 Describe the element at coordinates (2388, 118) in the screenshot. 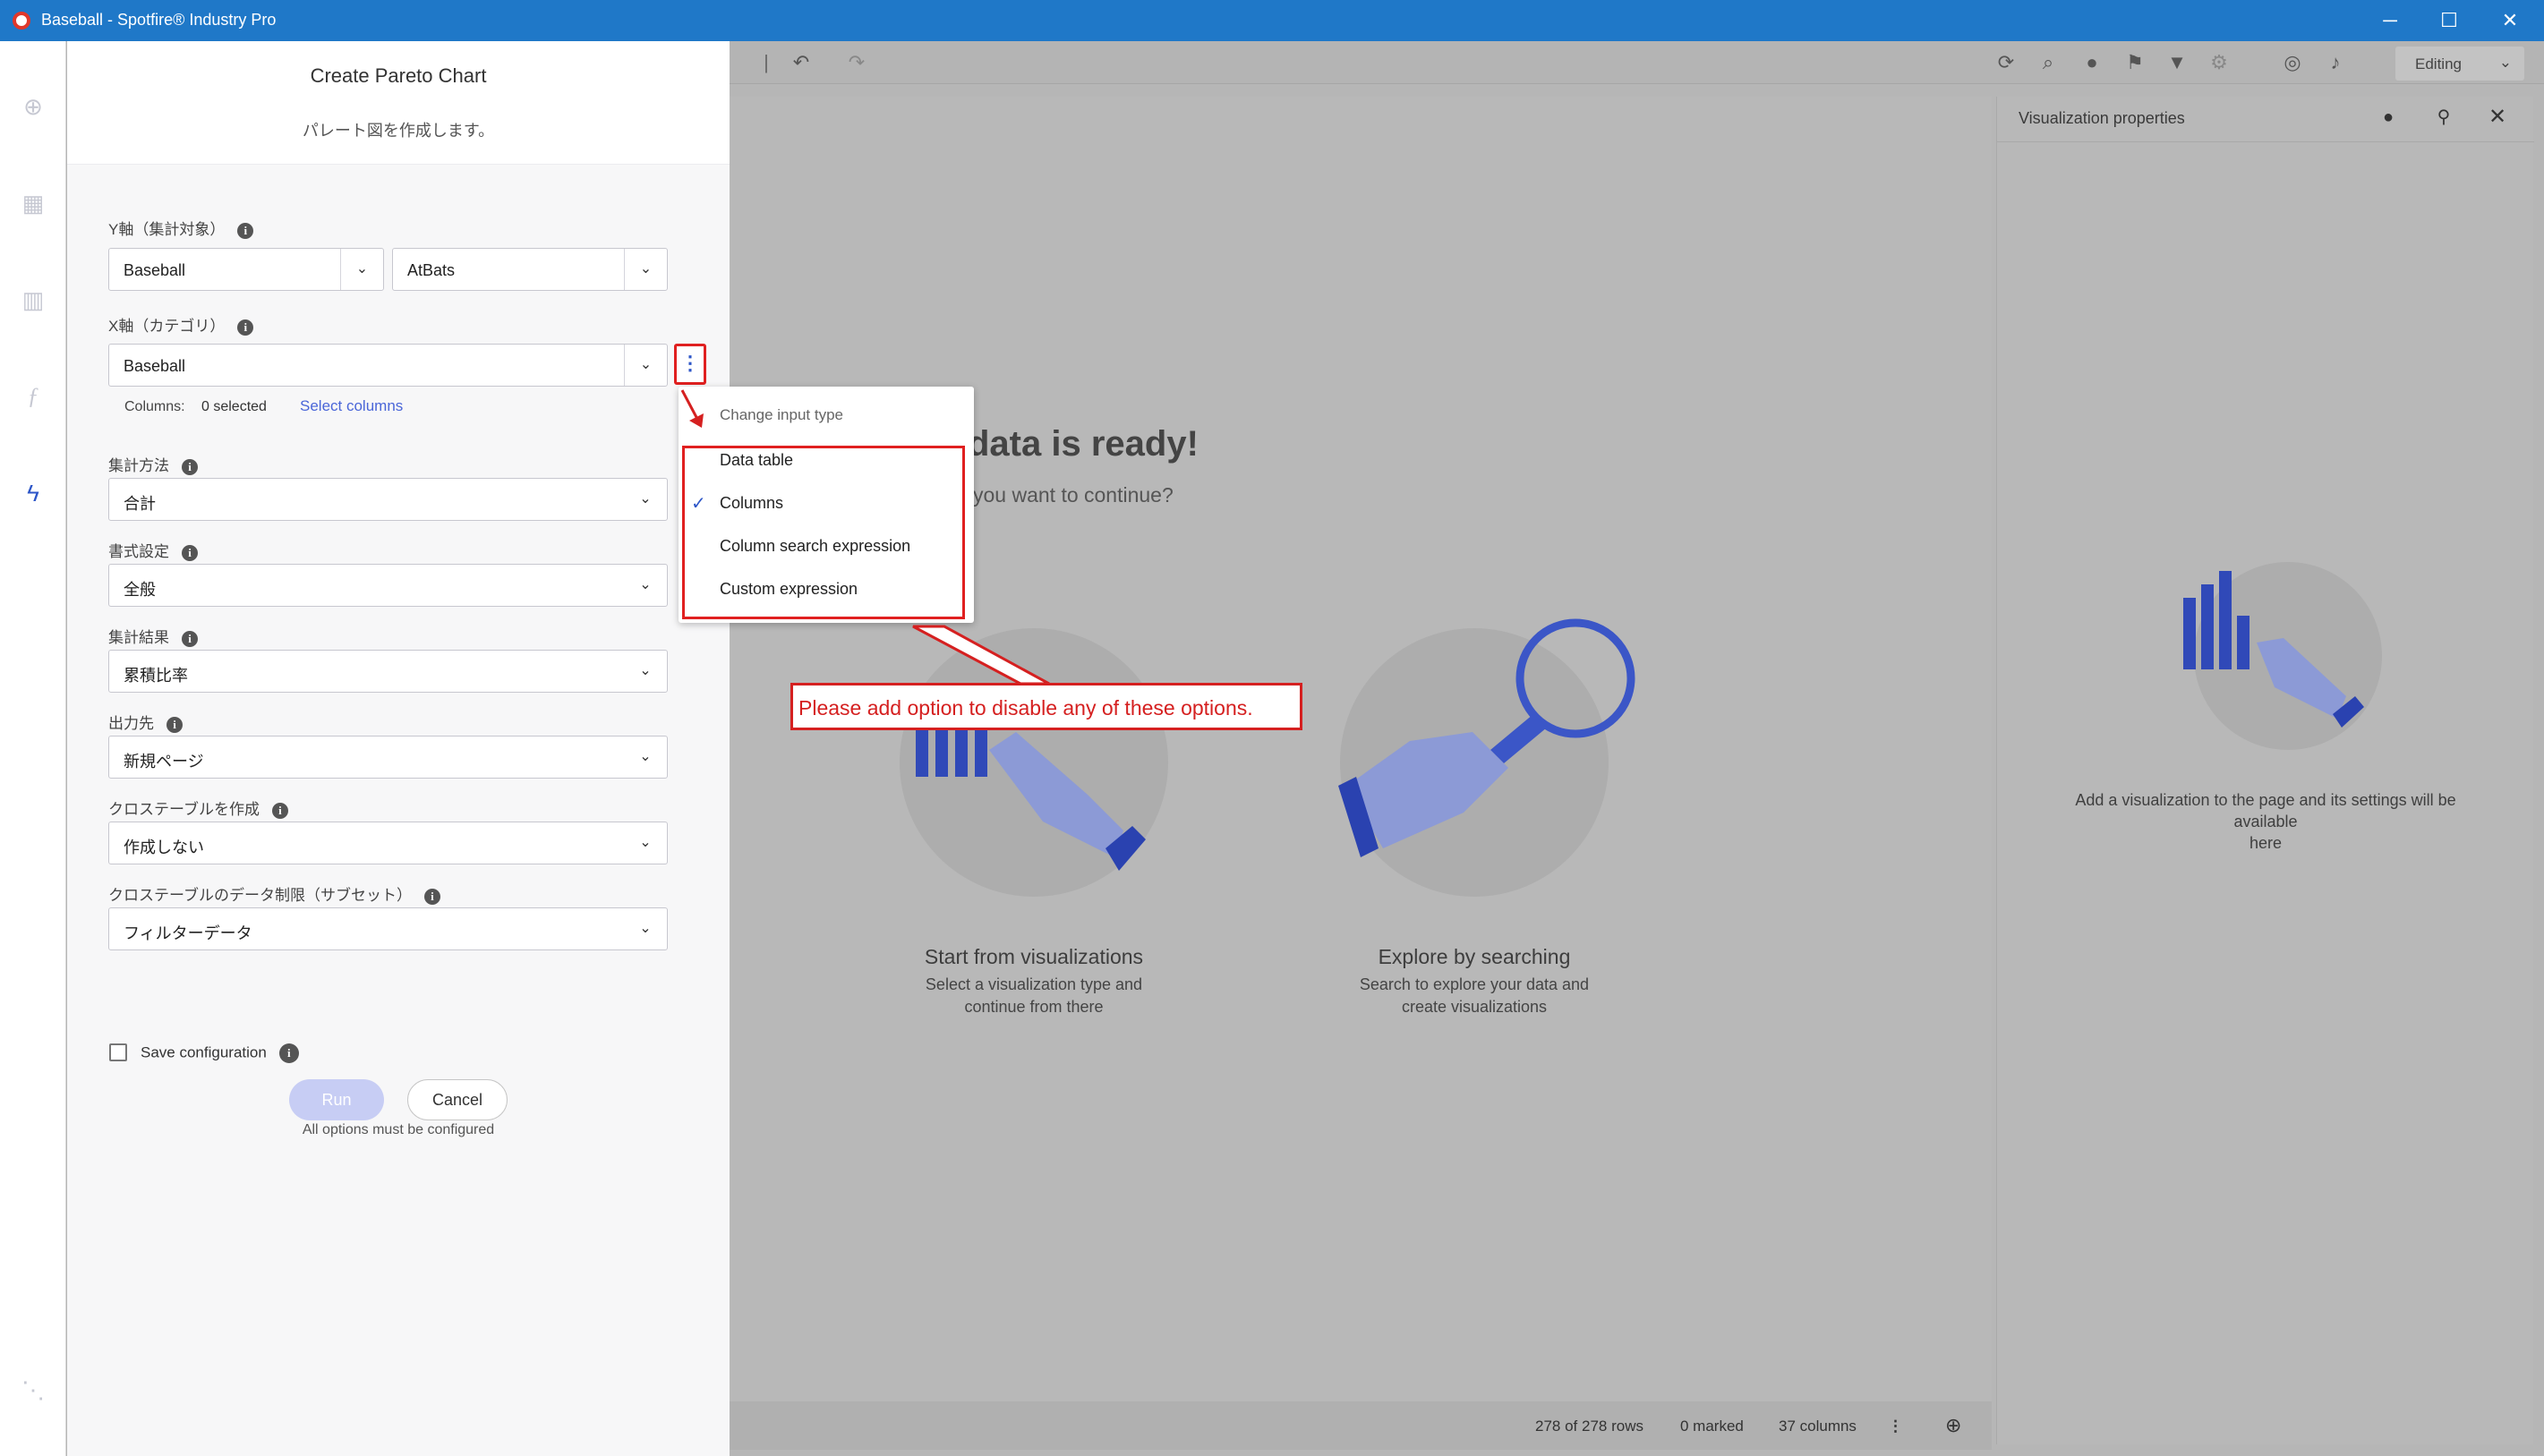

I see `help-icon: ●` at that location.